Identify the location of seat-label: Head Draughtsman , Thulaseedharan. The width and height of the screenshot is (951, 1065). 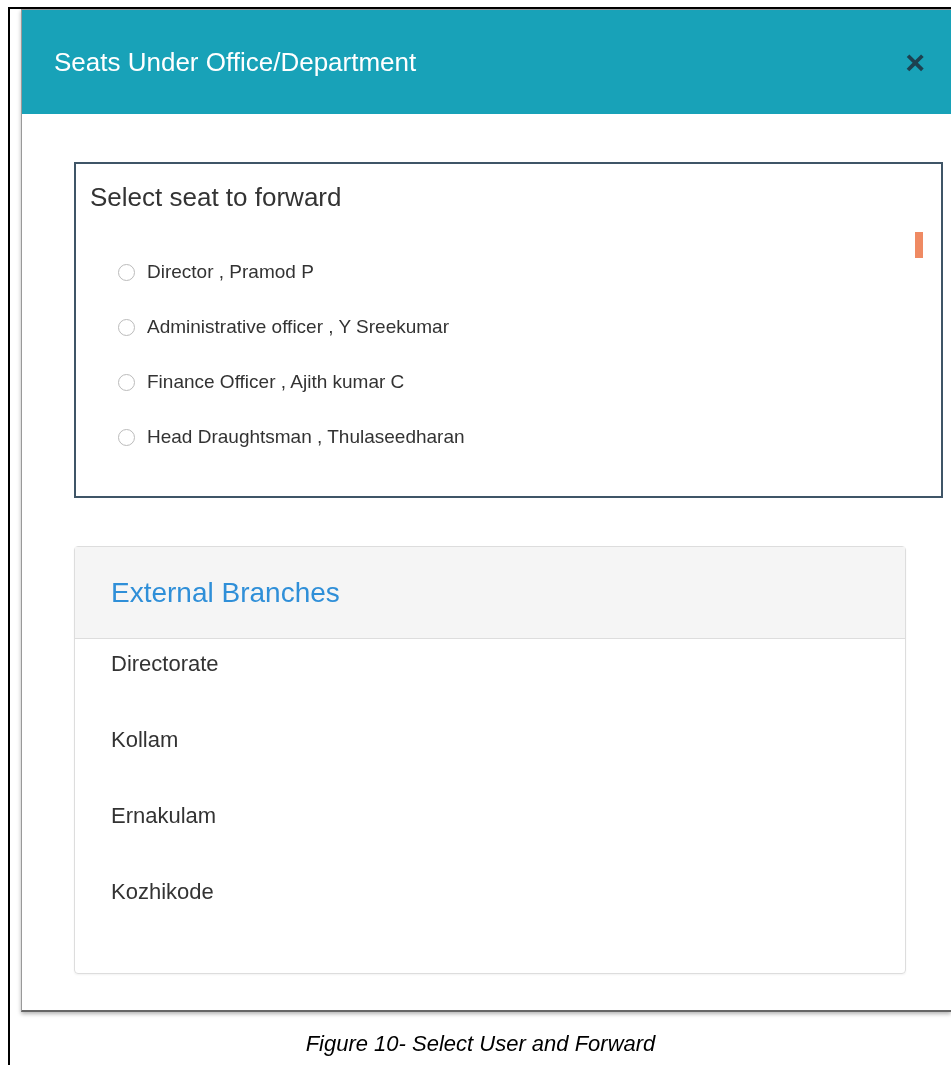
(306, 437).